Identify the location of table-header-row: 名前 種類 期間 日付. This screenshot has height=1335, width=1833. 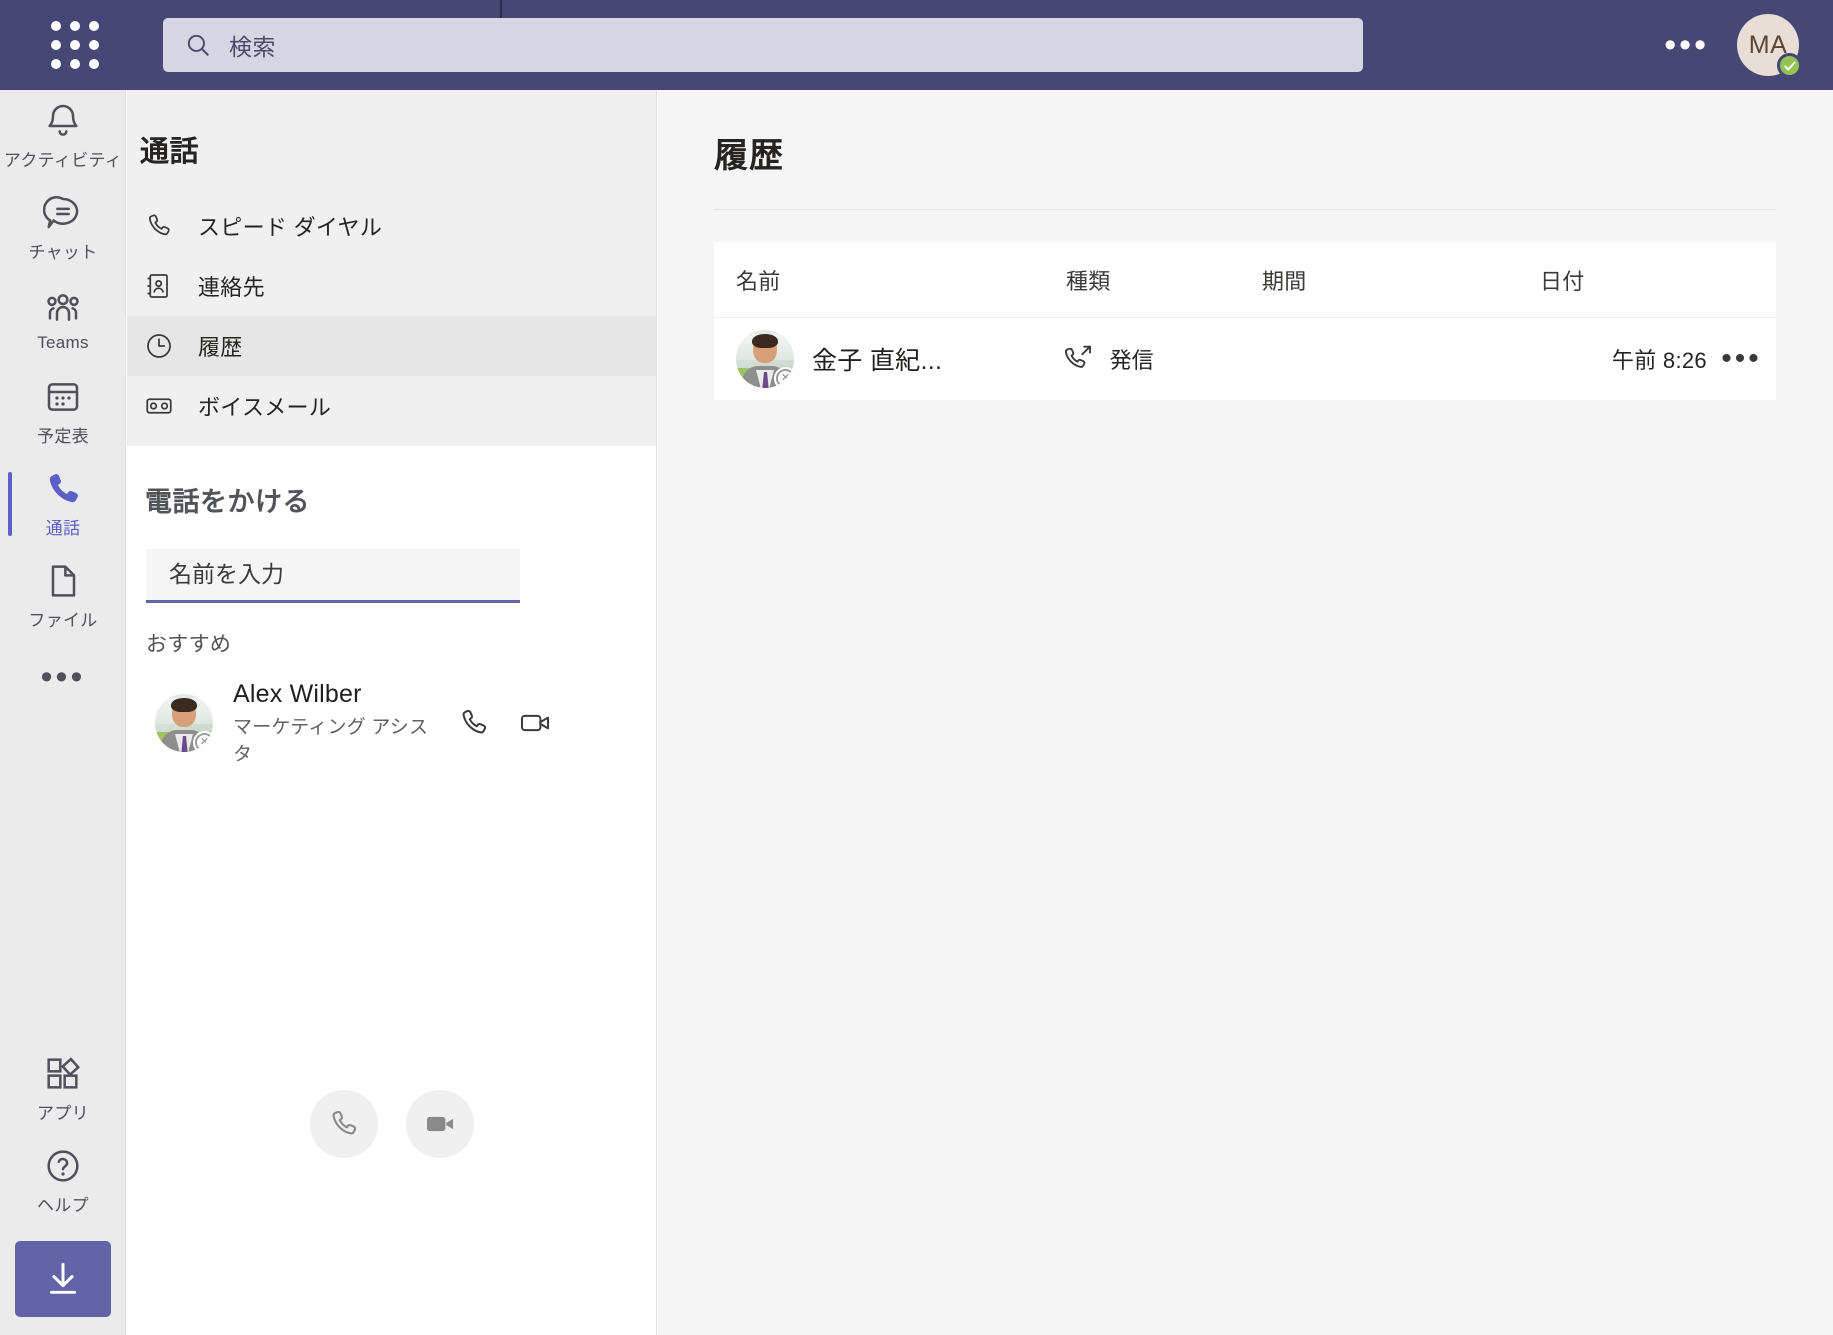
(1245, 280).